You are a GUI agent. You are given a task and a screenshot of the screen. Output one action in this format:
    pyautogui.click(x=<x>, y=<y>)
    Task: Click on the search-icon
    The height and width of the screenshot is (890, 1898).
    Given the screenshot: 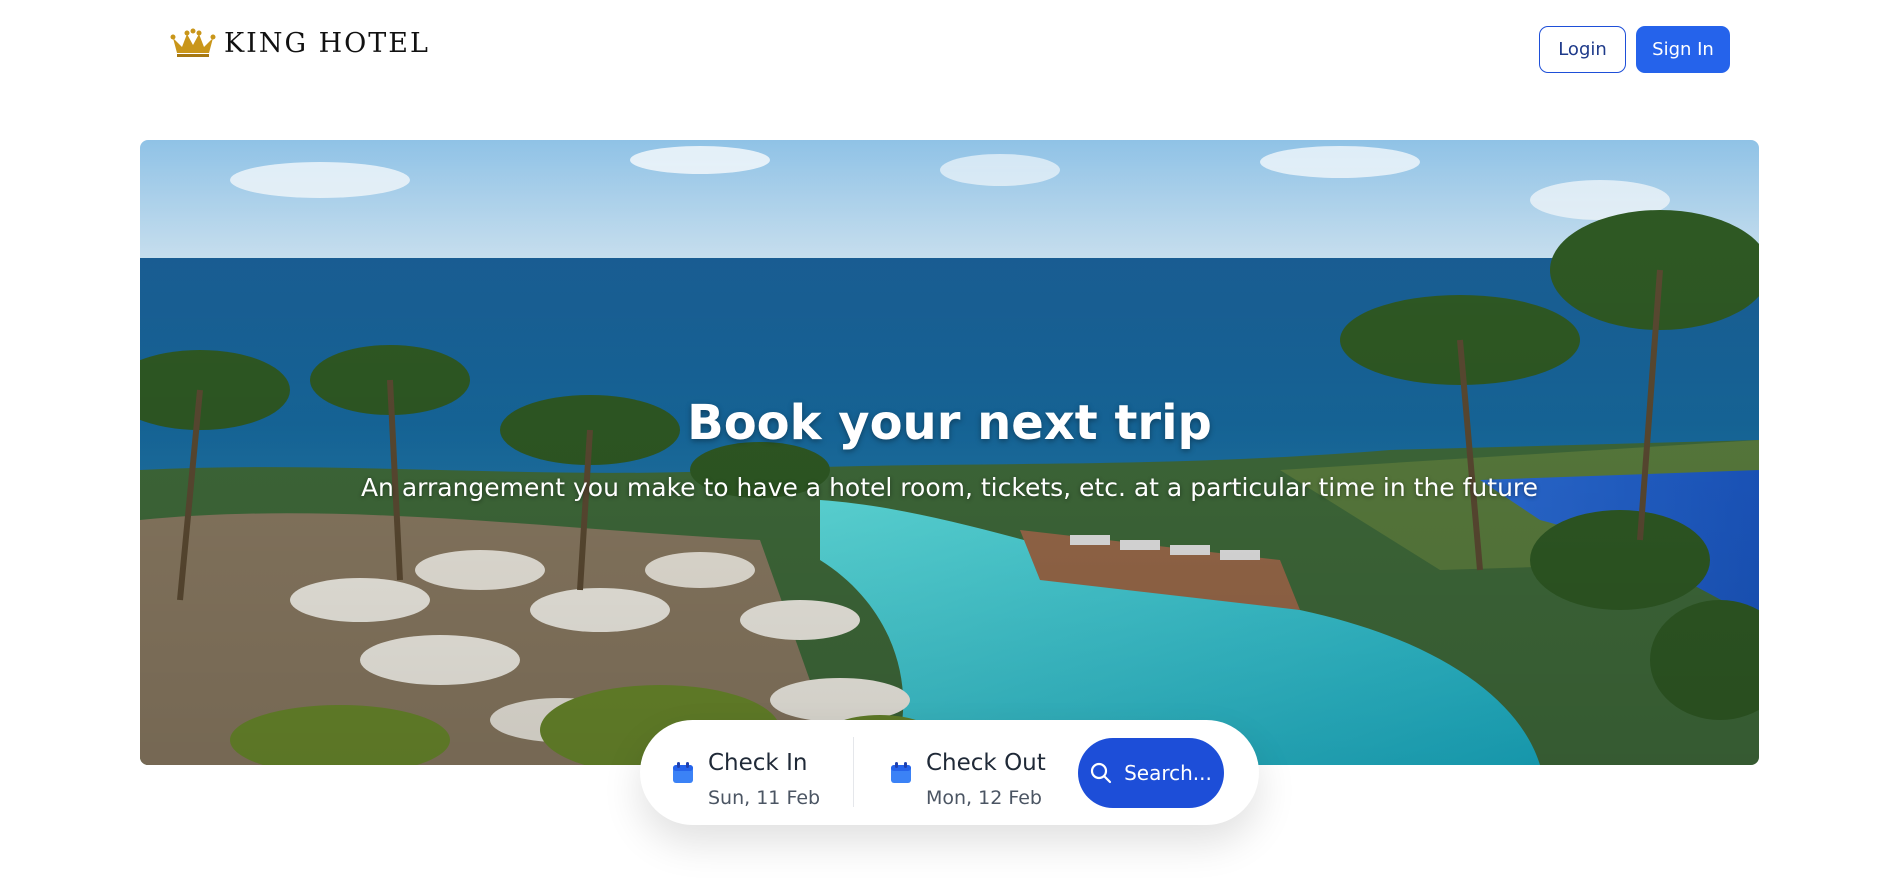 What is the action you would take?
    pyautogui.click(x=1101, y=773)
    